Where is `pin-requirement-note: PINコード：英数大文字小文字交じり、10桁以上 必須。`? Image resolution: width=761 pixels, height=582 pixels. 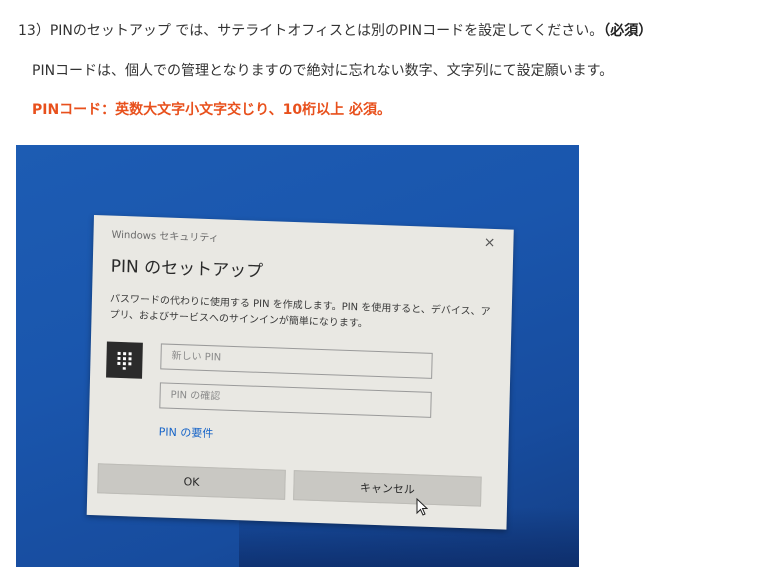
pin-requirement-note: PINコード：英数大文字小文字交じり、10桁以上 必須。 is located at coordinates (211, 110).